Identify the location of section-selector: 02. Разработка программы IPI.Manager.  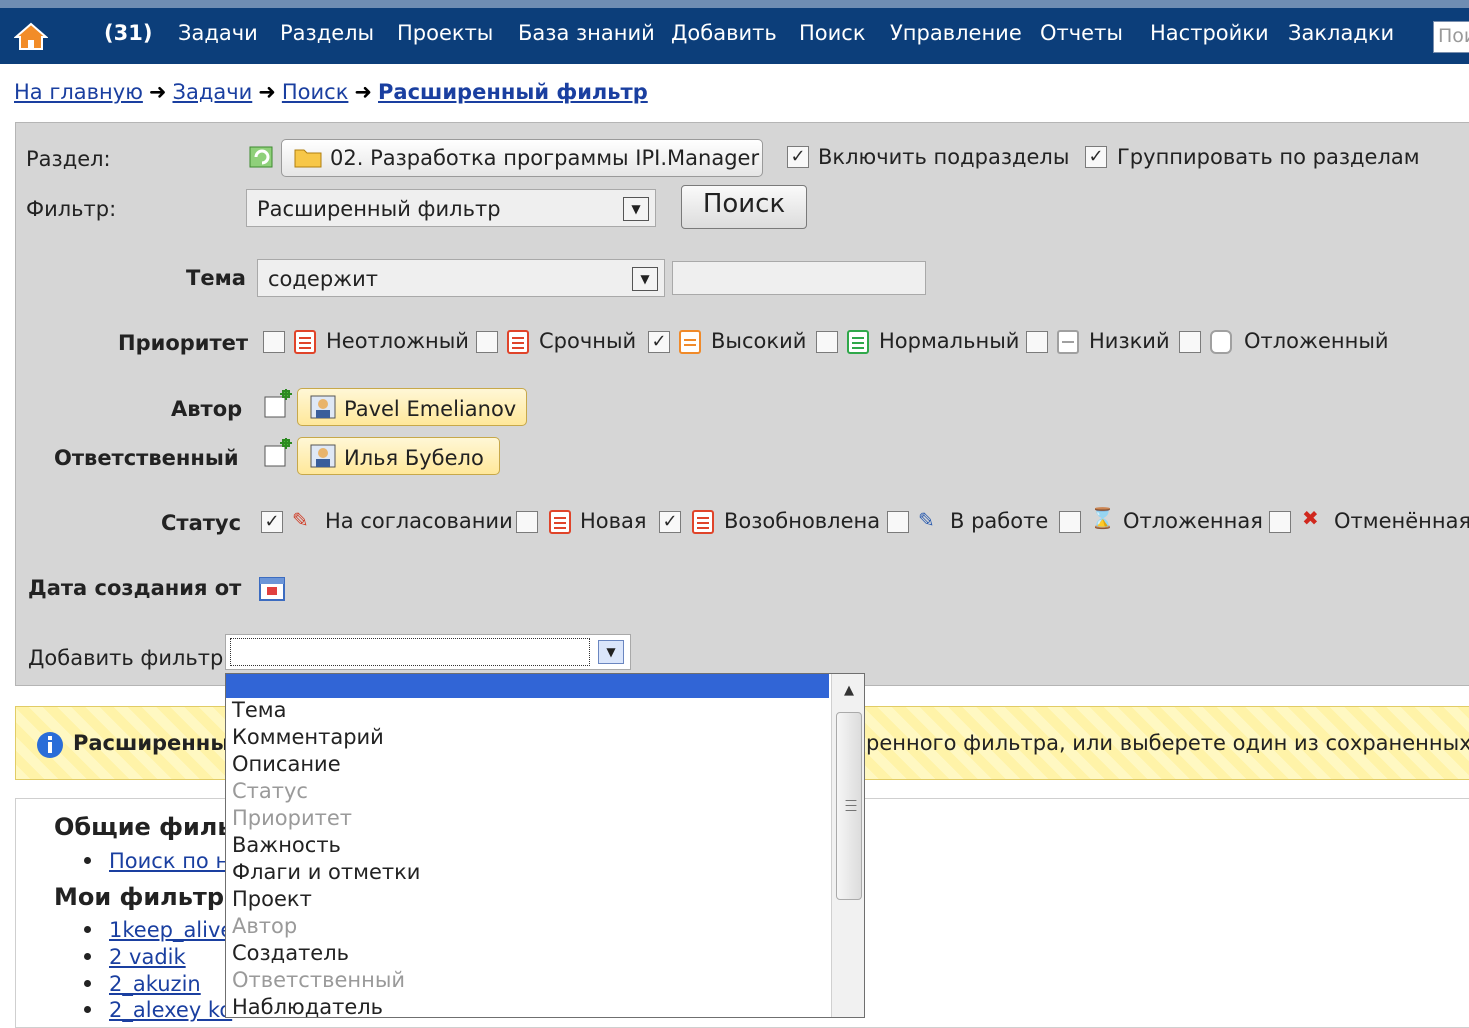
(522, 158).